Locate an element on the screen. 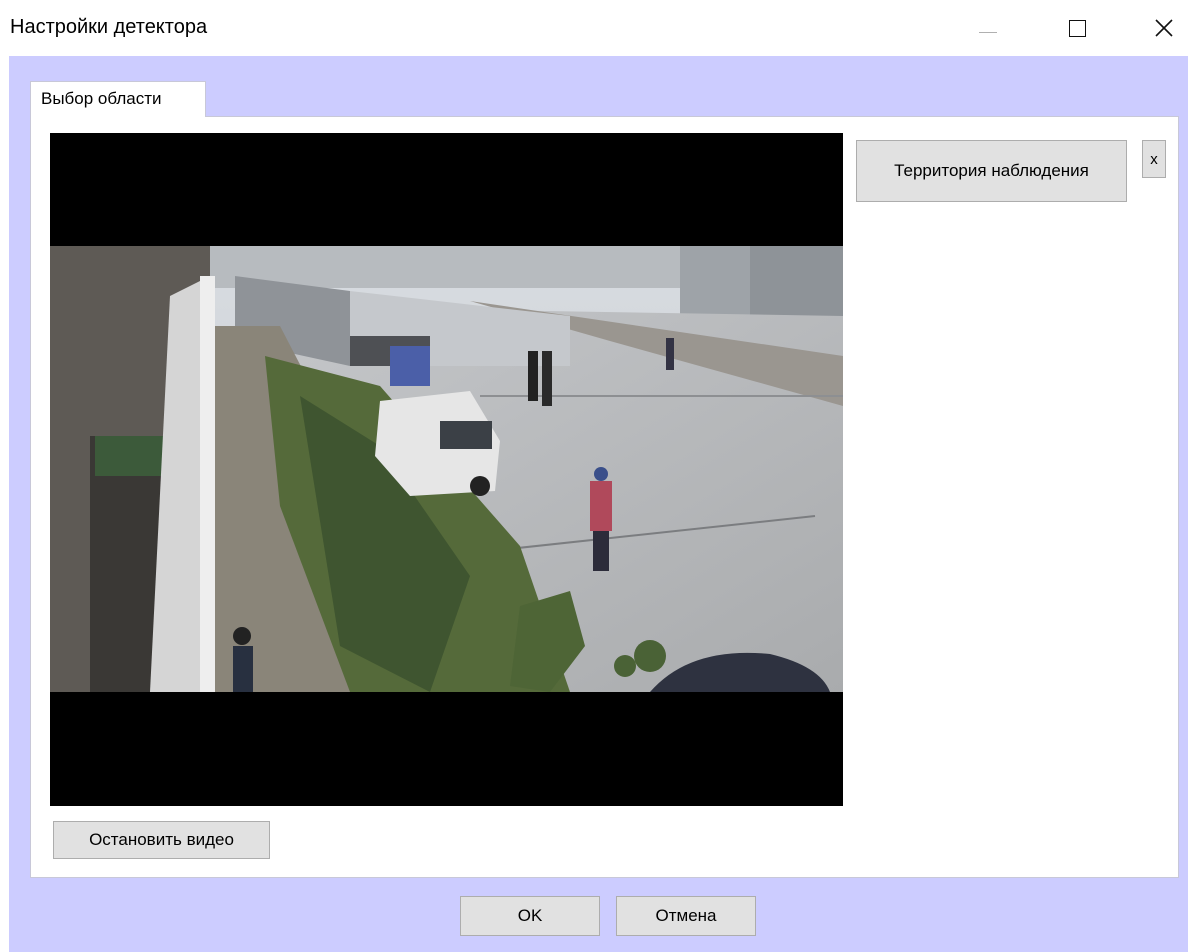  window-title: Настройки детектора is located at coordinates (109, 27).